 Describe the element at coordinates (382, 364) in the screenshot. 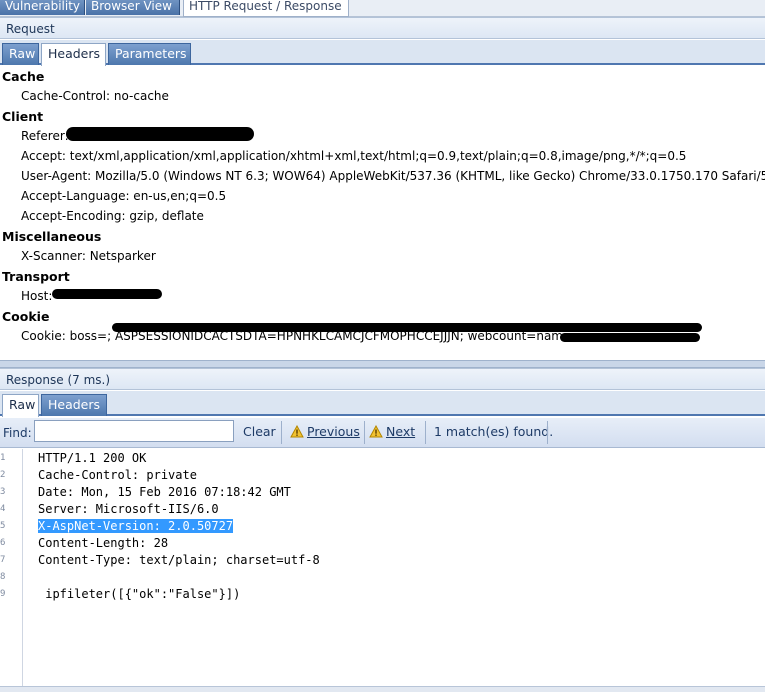

I see `panel-splitter` at that location.